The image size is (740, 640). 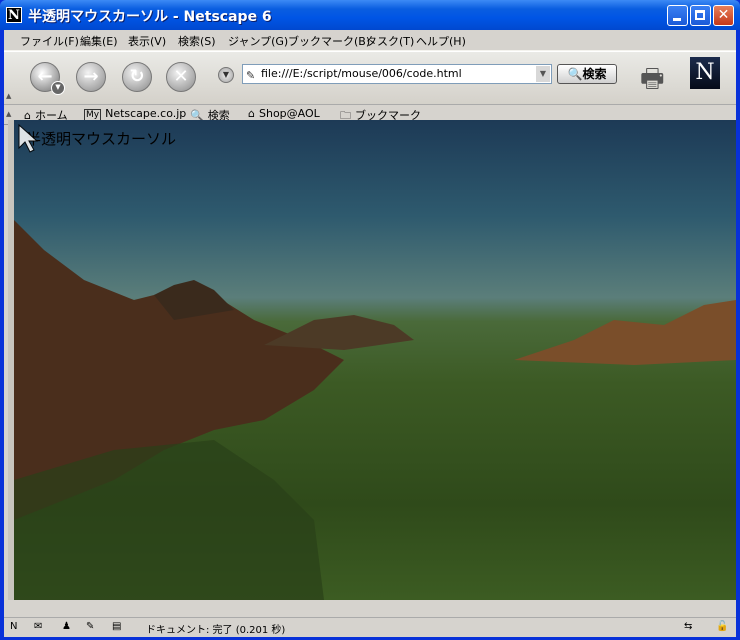 I want to click on forward-button: →, so click(x=91, y=77).